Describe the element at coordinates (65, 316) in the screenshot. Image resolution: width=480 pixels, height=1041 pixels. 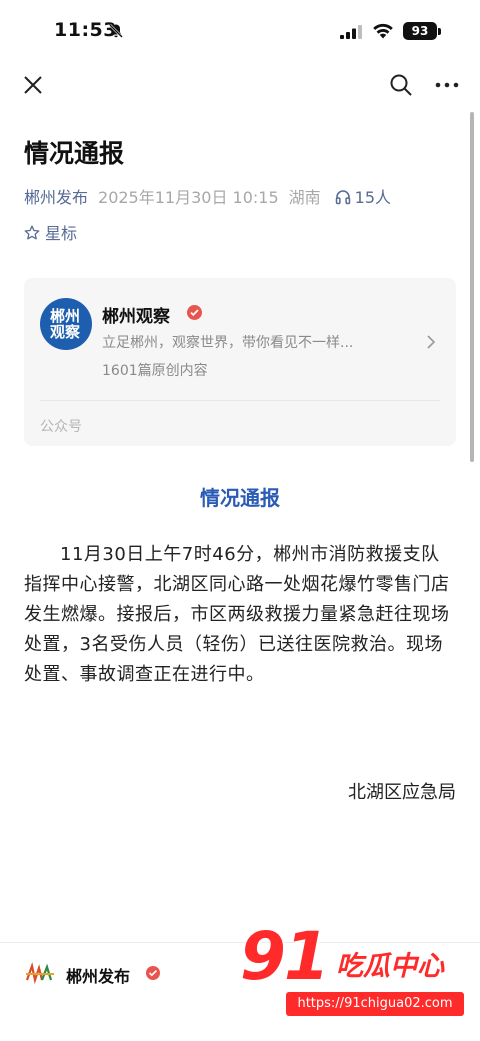
I see `avatar-text-top: 郴州` at that location.